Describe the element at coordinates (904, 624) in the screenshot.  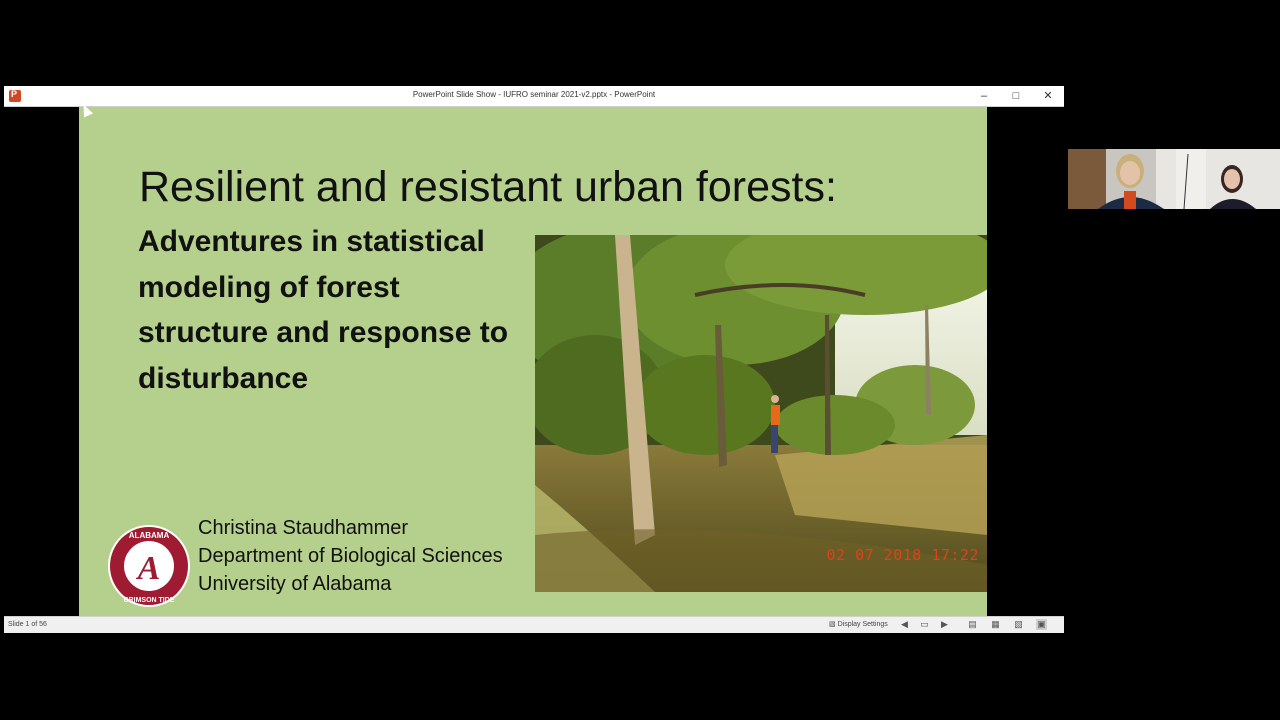
I see `previous-slide-icon: ◀` at that location.